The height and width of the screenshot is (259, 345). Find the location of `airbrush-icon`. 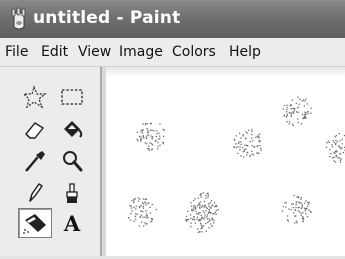

airbrush-icon is located at coordinates (34, 224).